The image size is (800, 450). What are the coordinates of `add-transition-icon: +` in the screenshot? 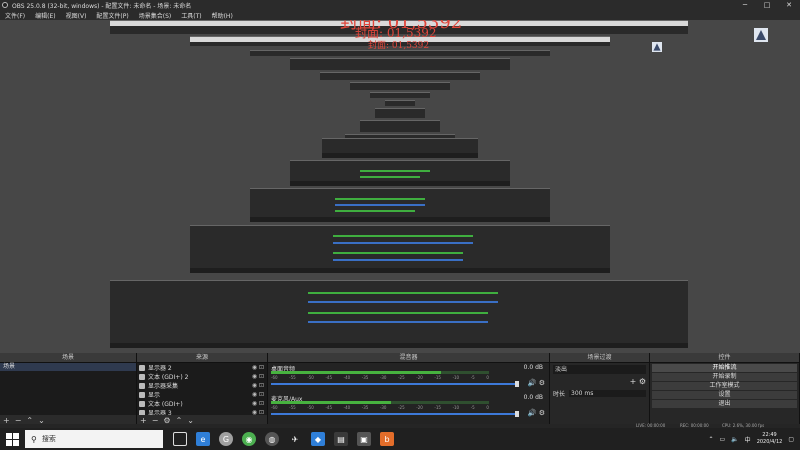 It's located at (633, 381).